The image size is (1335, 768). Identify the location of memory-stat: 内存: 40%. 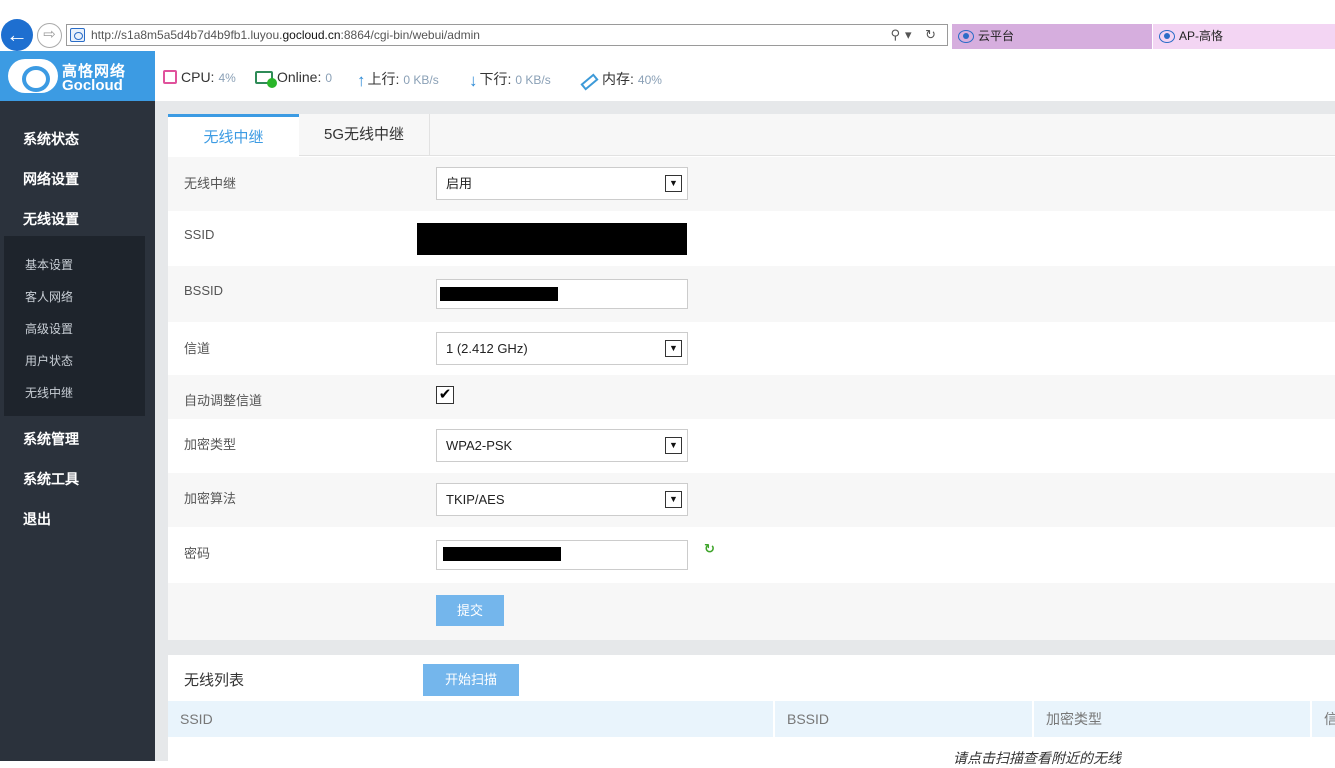
(621, 80).